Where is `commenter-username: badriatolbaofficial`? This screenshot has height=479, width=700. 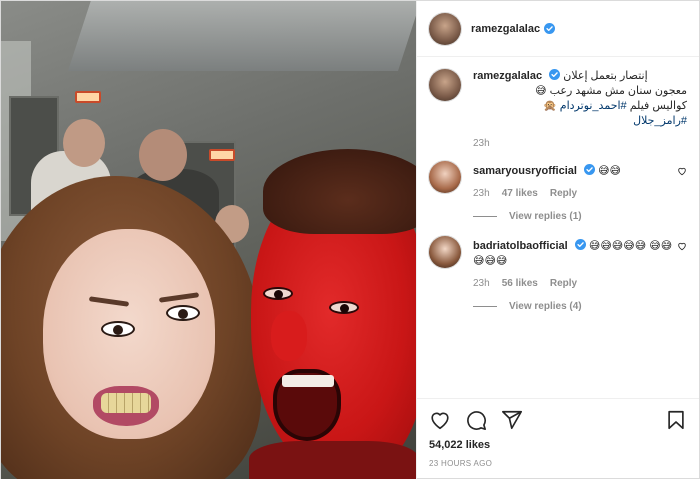
commenter-username: badriatolbaofficial is located at coordinates (520, 246).